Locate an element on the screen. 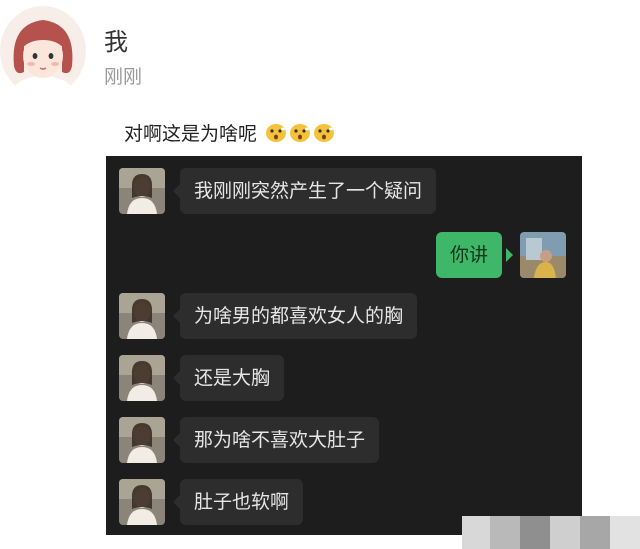  message-bubble: 为啥男的都喜欢女人的胸 is located at coordinates (299, 316).